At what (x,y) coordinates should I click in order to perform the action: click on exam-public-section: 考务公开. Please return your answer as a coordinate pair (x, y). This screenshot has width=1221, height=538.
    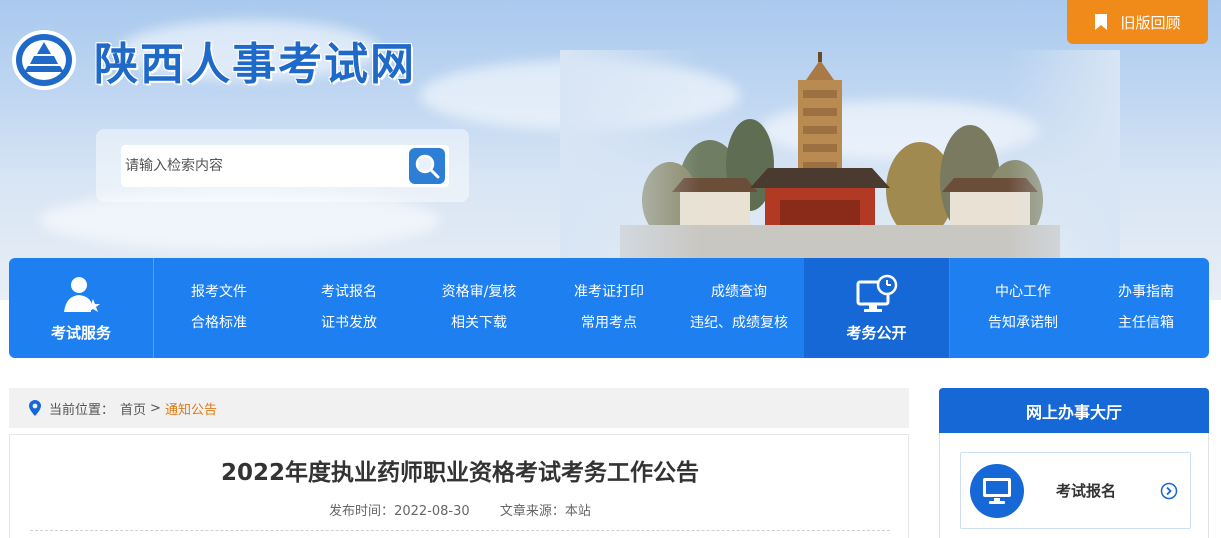
    Looking at the image, I should click on (877, 308).